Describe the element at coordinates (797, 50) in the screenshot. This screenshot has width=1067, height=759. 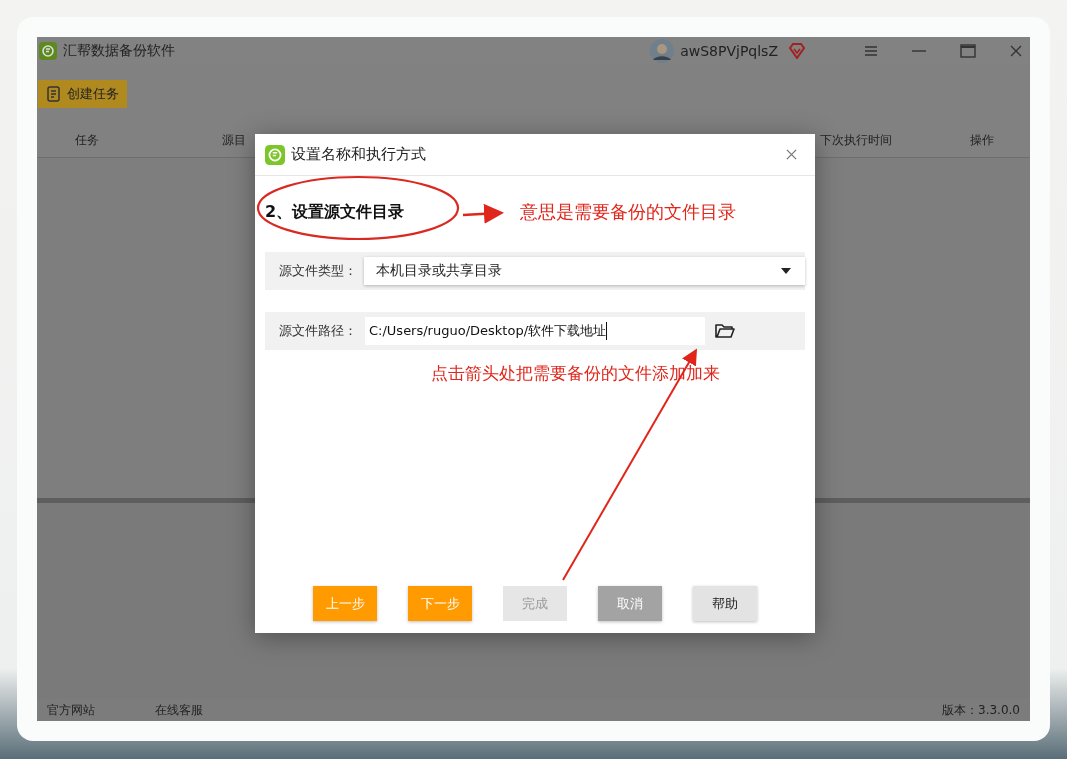
I see `diamond-icon` at that location.